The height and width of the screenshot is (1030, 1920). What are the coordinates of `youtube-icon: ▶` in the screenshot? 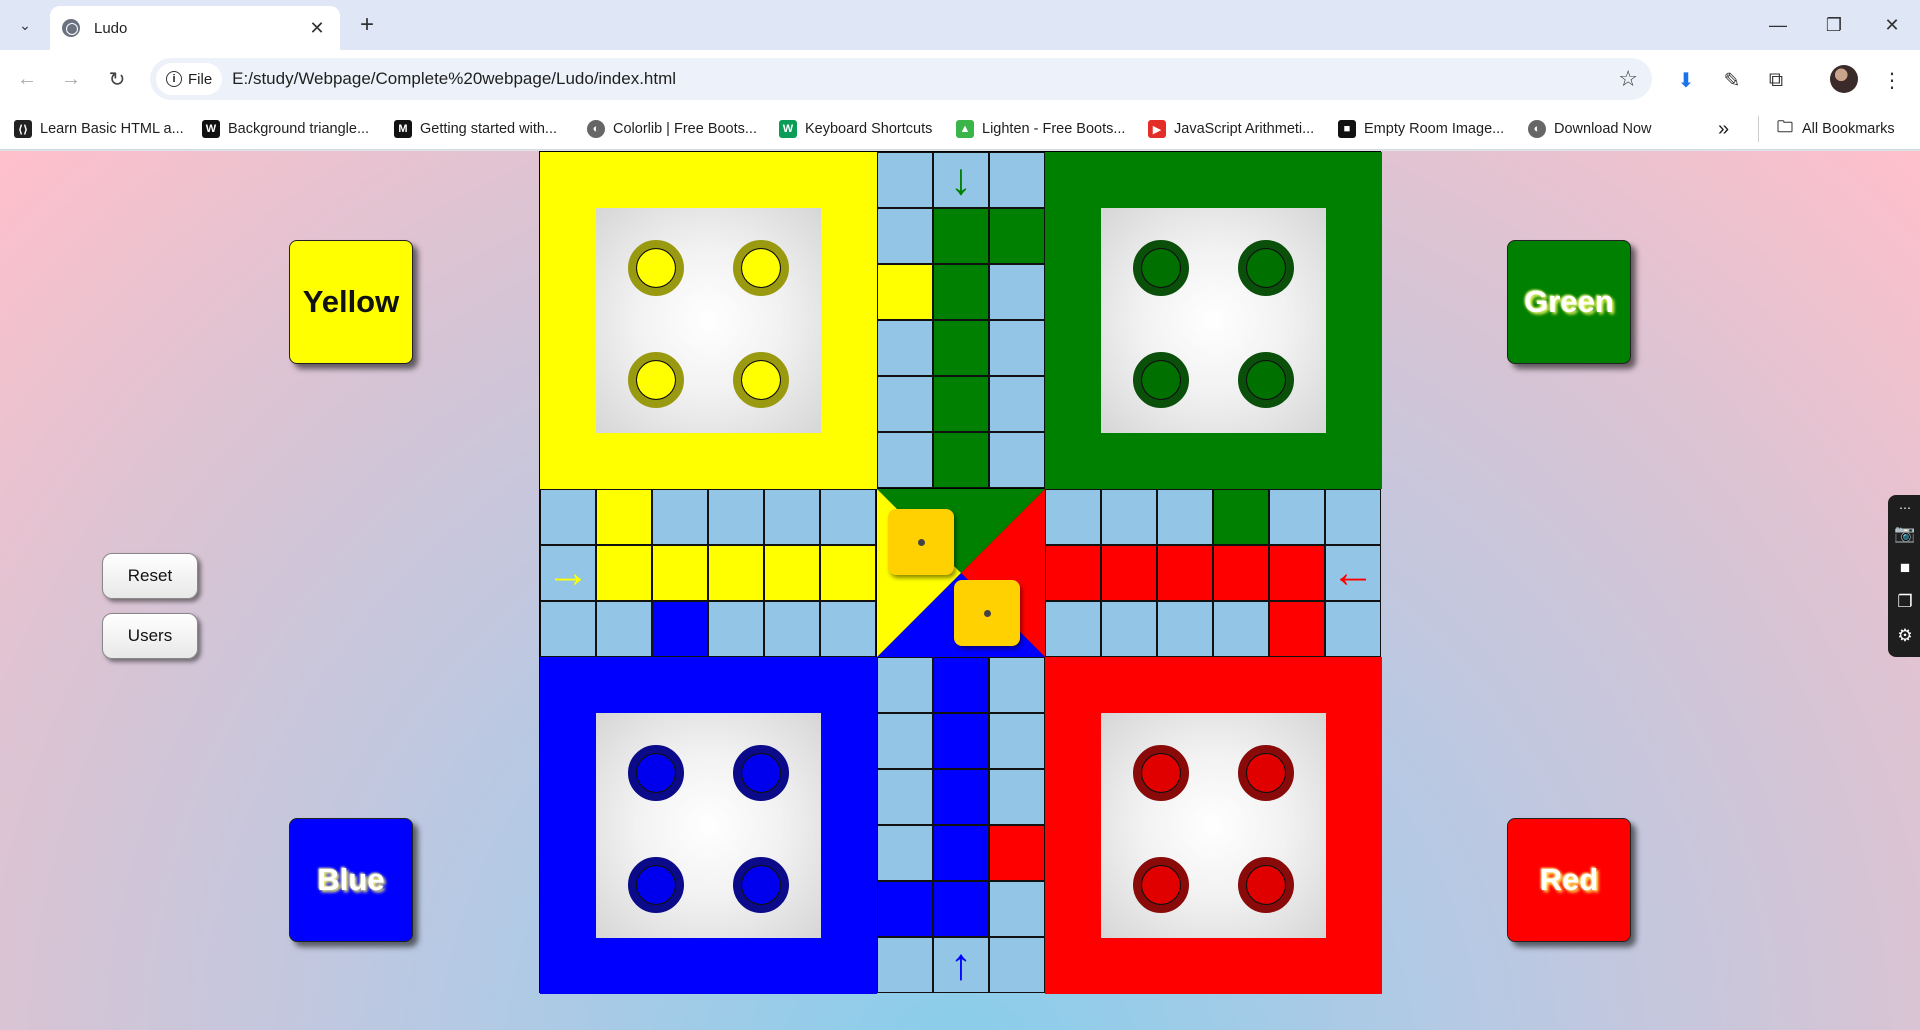 It's located at (1157, 129).